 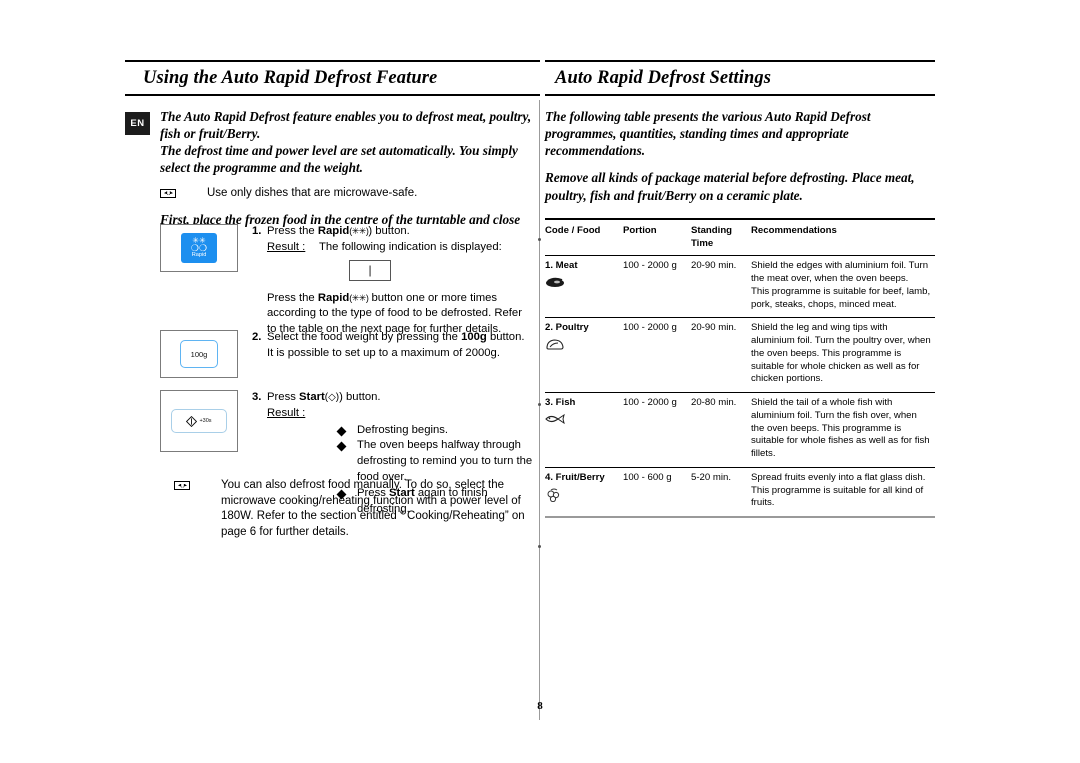 What do you see at coordinates (582, 284) in the screenshot?
I see `meat-icon` at bounding box center [582, 284].